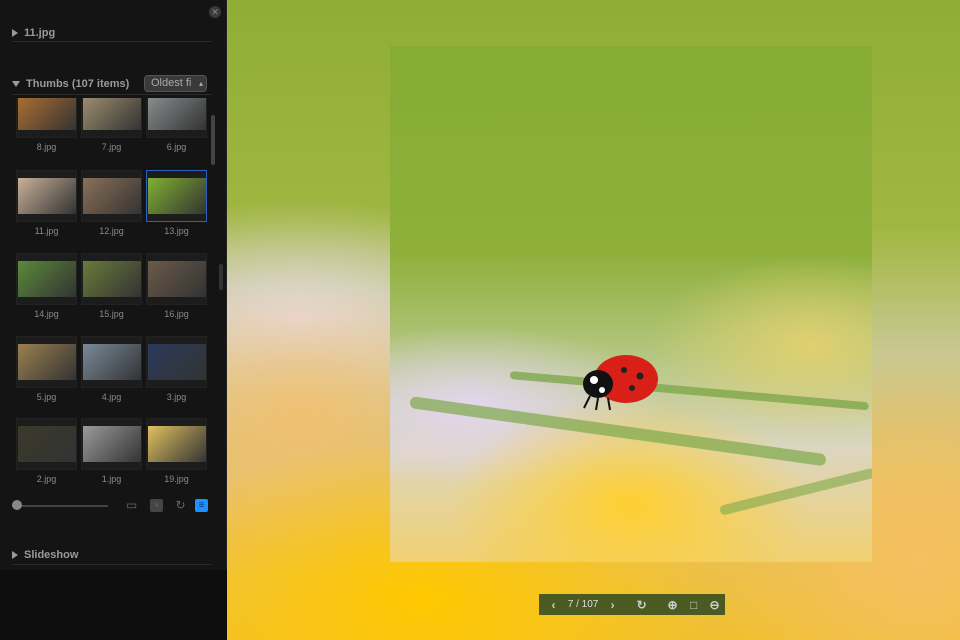 This screenshot has height=640, width=960. Describe the element at coordinates (131, 505) in the screenshot. I see `folder-icon: ▭` at that location.